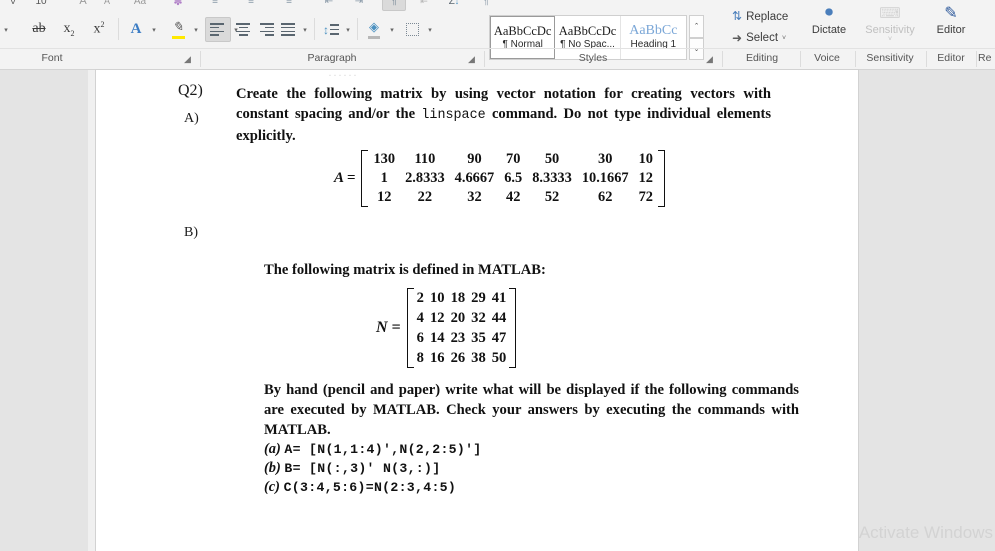 The height and width of the screenshot is (551, 995). What do you see at coordinates (454, 4) in the screenshot?
I see `sort-icon: Z ↓` at bounding box center [454, 4].